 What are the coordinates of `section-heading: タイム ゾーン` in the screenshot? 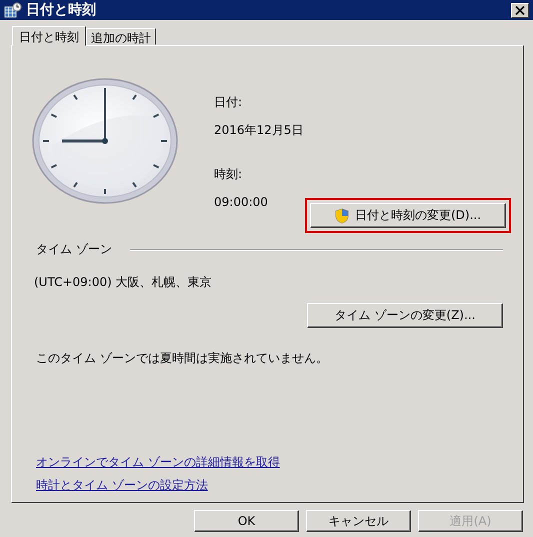 It's located at (74, 249).